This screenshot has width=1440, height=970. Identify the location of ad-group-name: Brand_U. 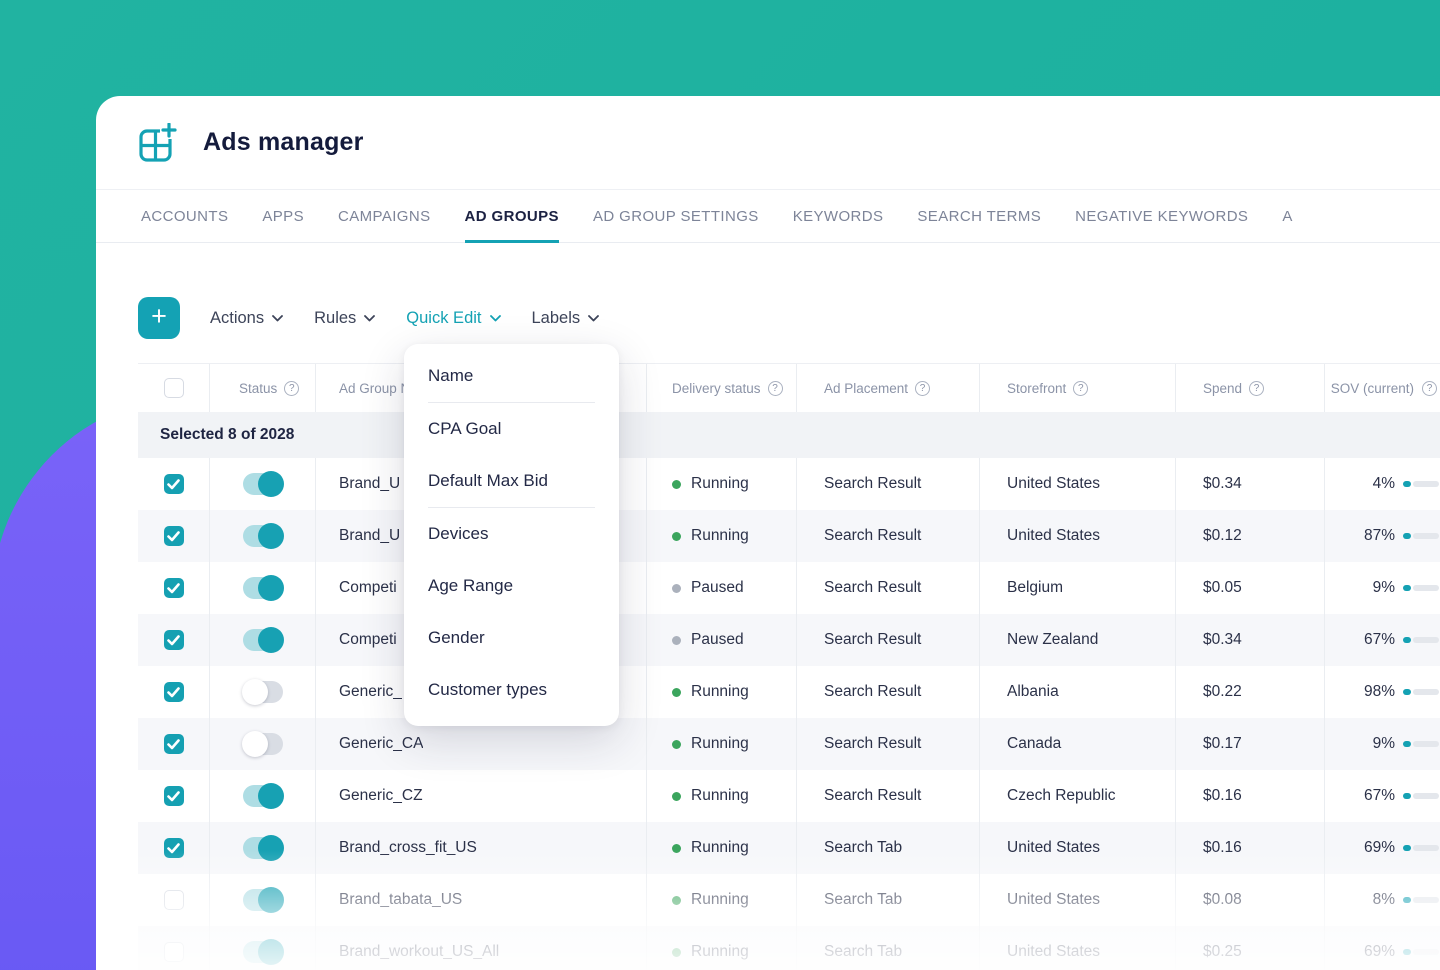
(370, 483).